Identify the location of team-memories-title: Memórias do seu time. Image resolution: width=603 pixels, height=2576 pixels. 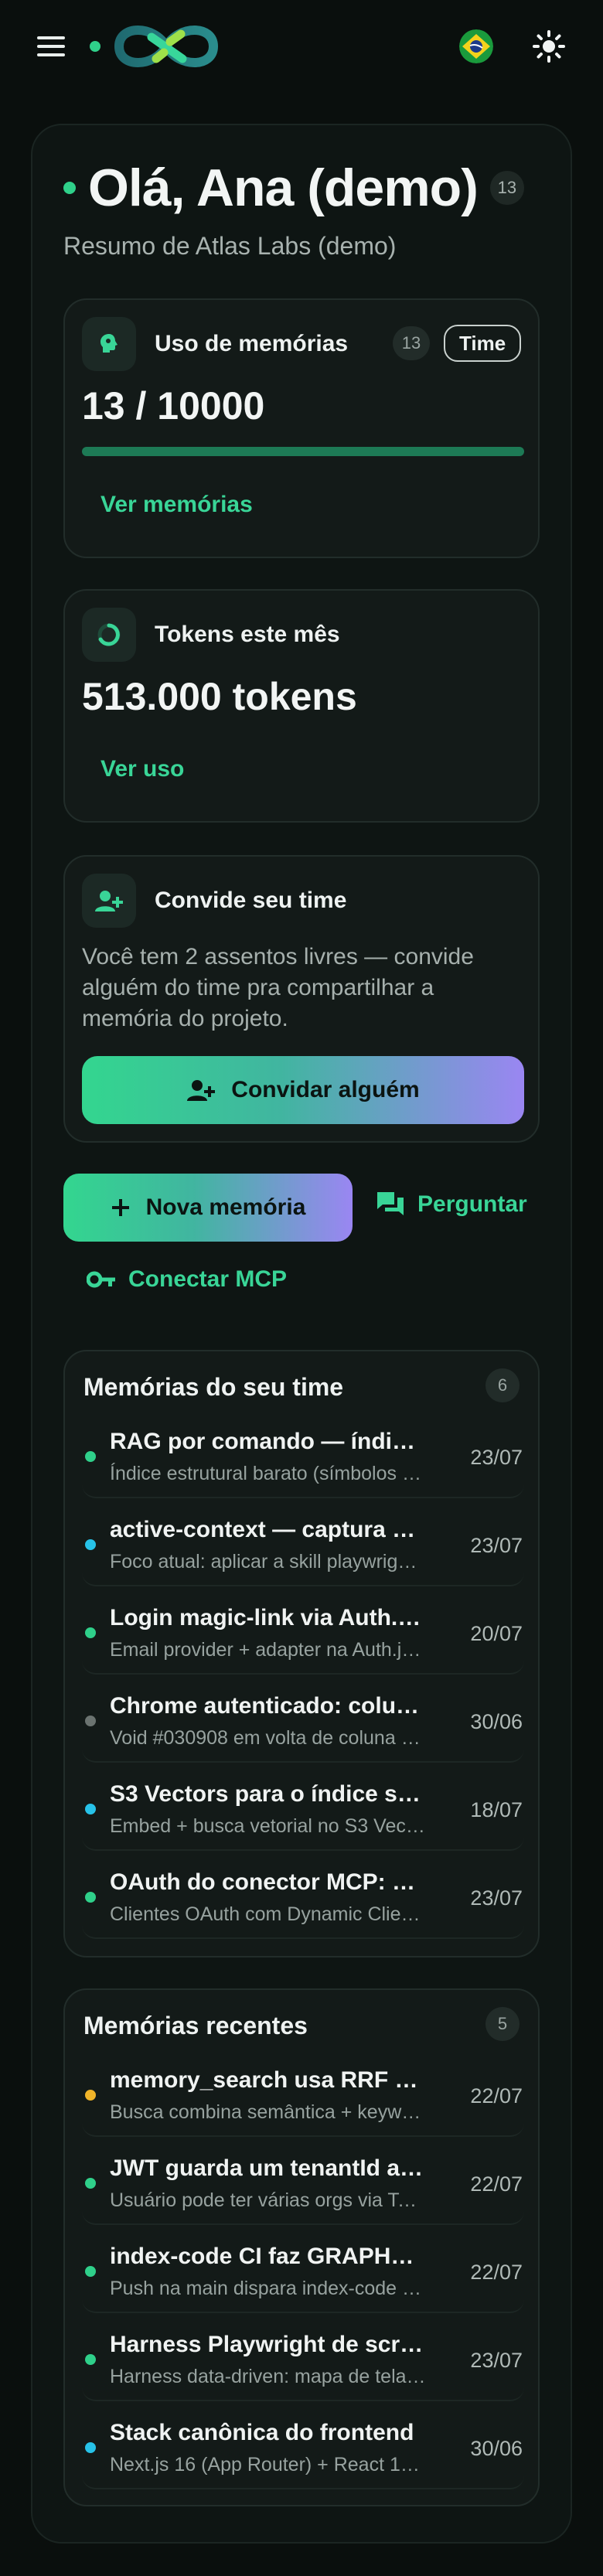
(214, 1387).